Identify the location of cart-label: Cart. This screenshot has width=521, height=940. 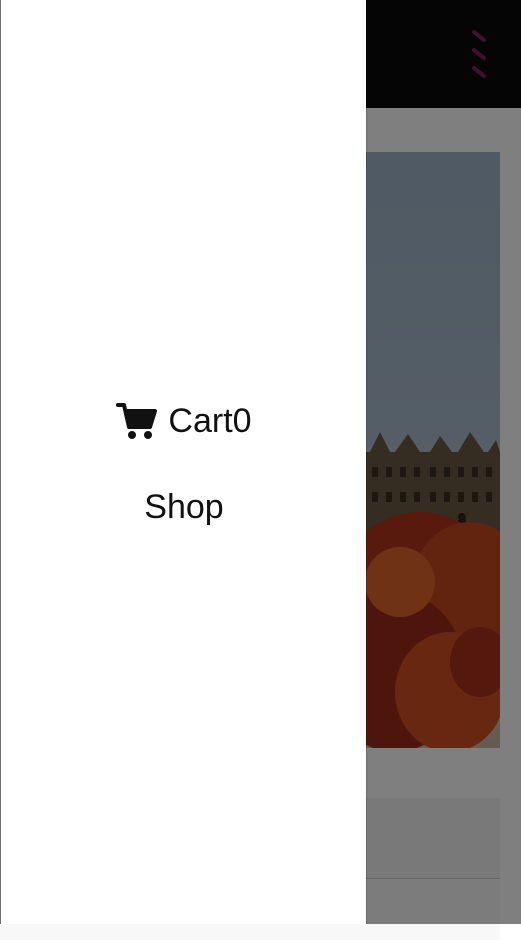
(200, 420).